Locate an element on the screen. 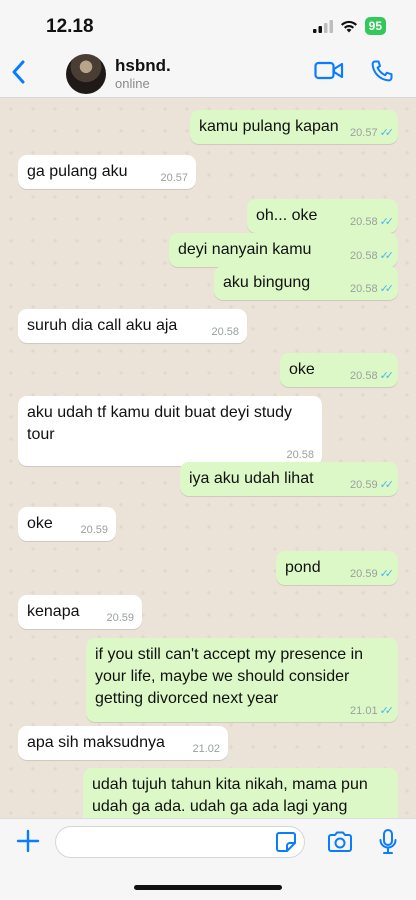 This screenshot has width=416, height=900. message-time: 21.02 is located at coordinates (206, 749).